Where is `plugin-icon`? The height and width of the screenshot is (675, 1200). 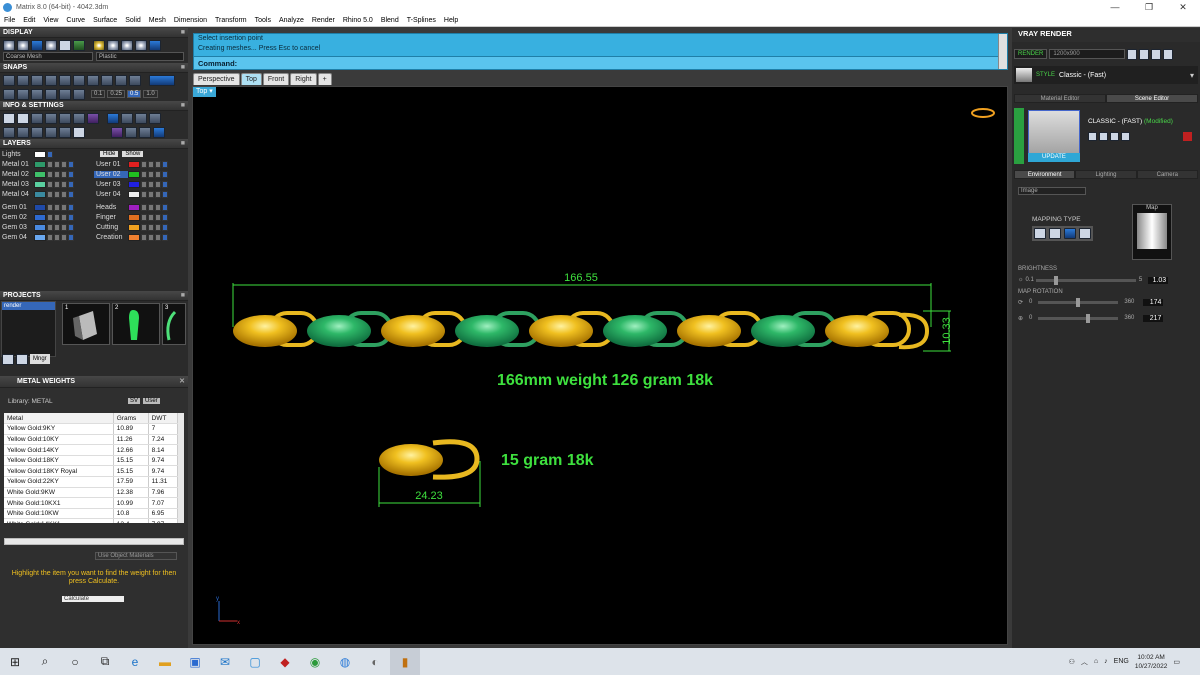 plugin-icon is located at coordinates (93, 118).